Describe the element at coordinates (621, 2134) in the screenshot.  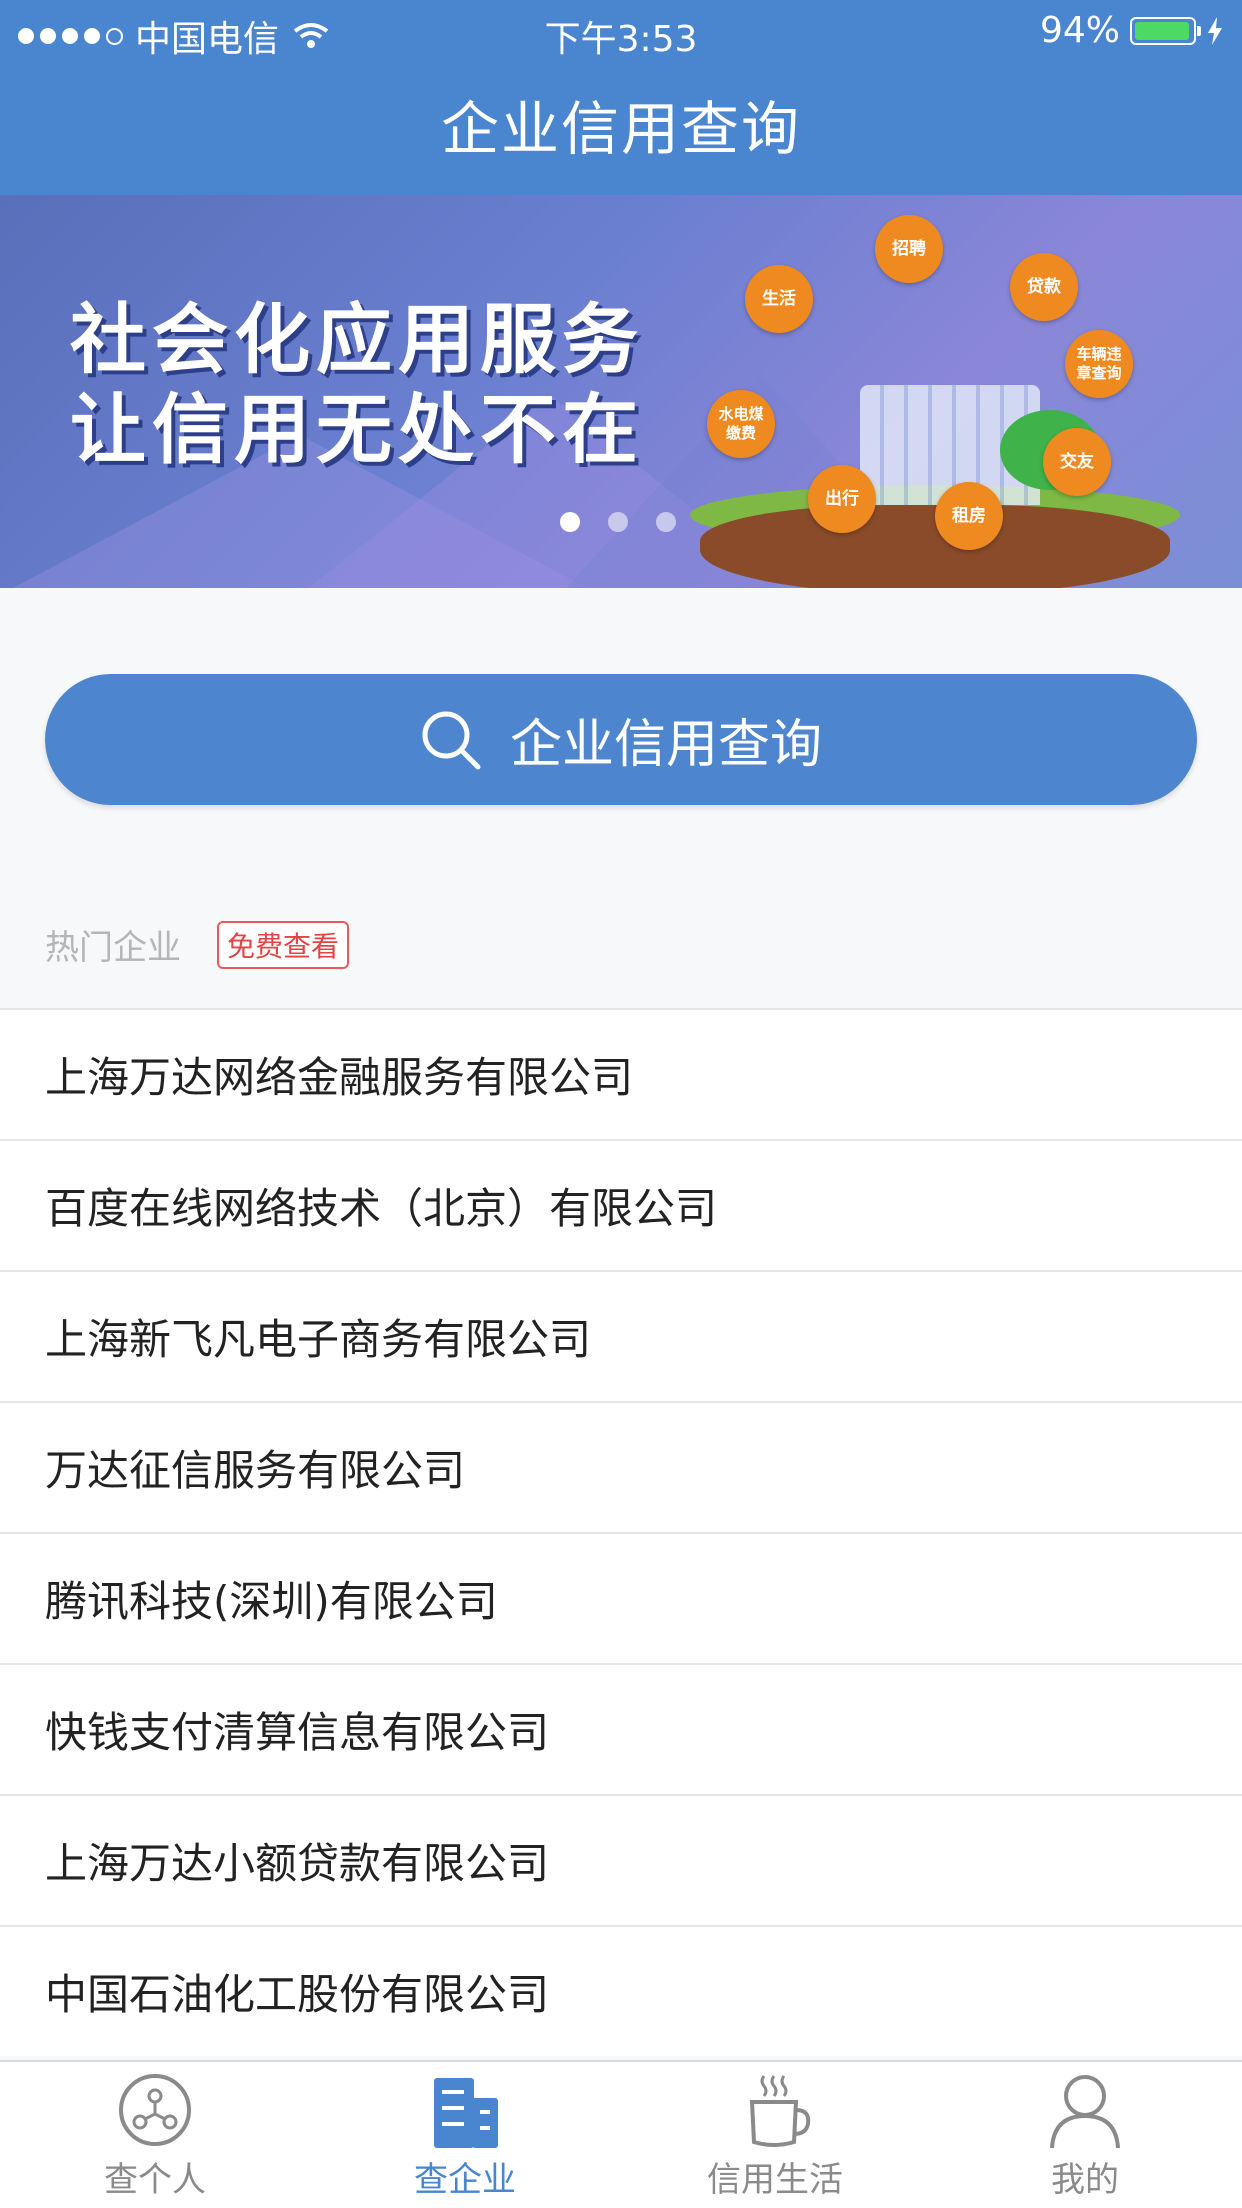
I see `tab-bar: 查个人 查企业 信用生活 我的` at that location.